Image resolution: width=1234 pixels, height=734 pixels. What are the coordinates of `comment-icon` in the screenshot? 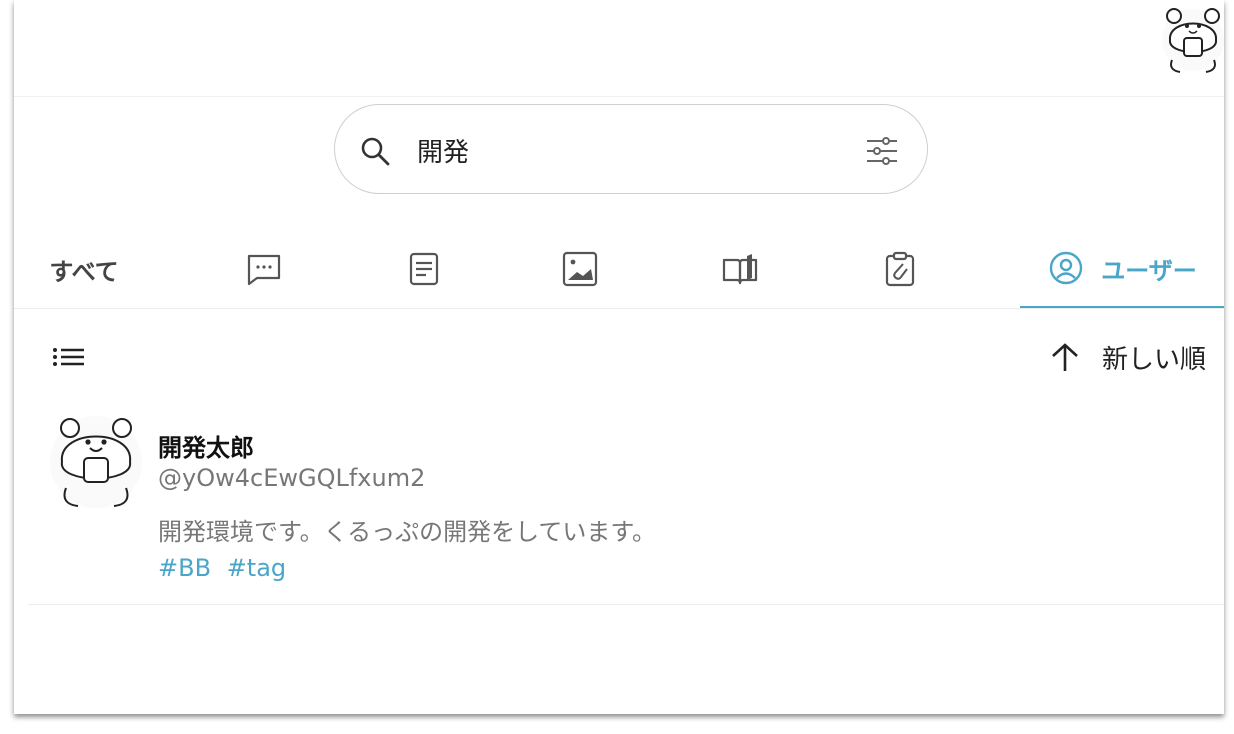 It's located at (264, 270).